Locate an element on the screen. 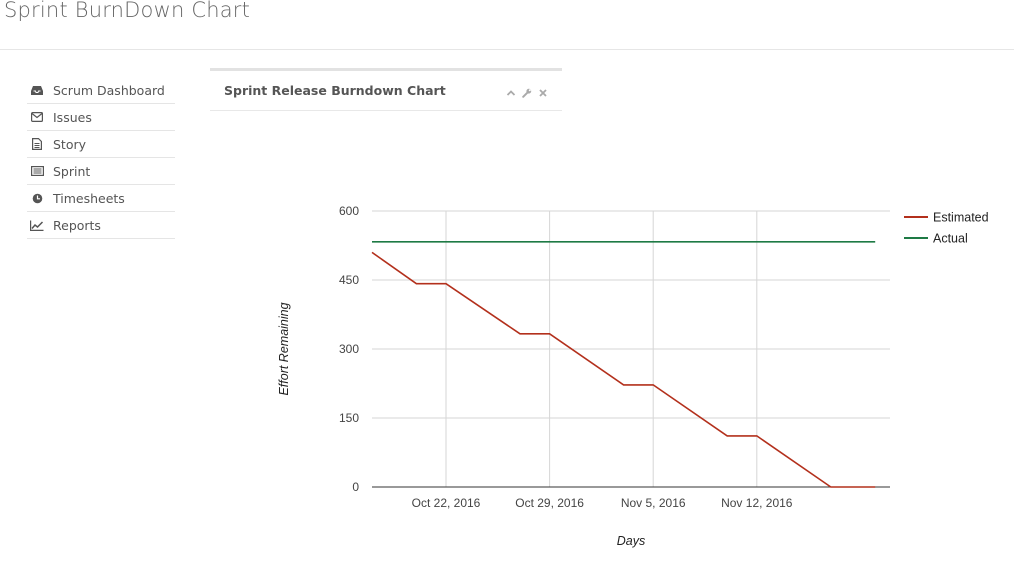 This screenshot has width=1014, height=566. y-tick-label: 150 is located at coordinates (349, 418).